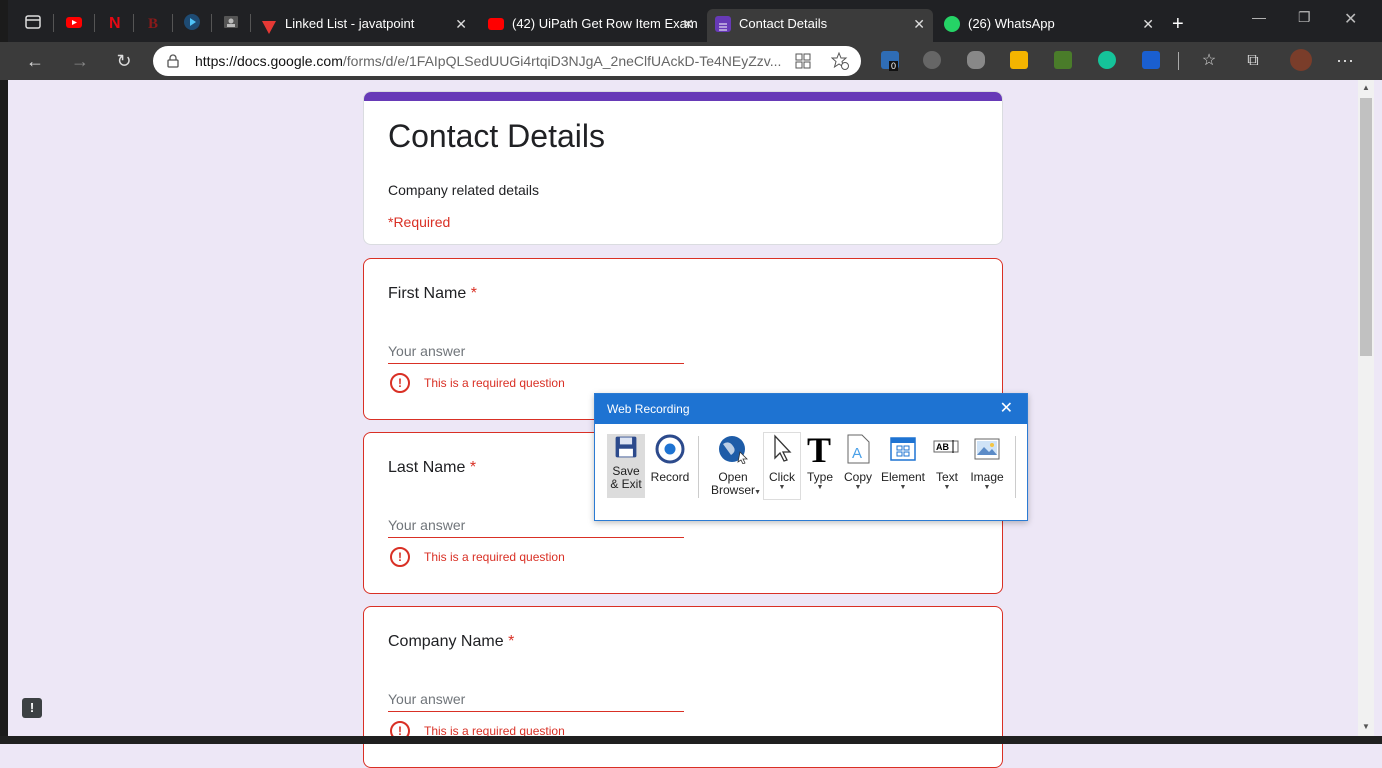 The image size is (1382, 768). I want to click on add-favorite-icon, so click(840, 61).